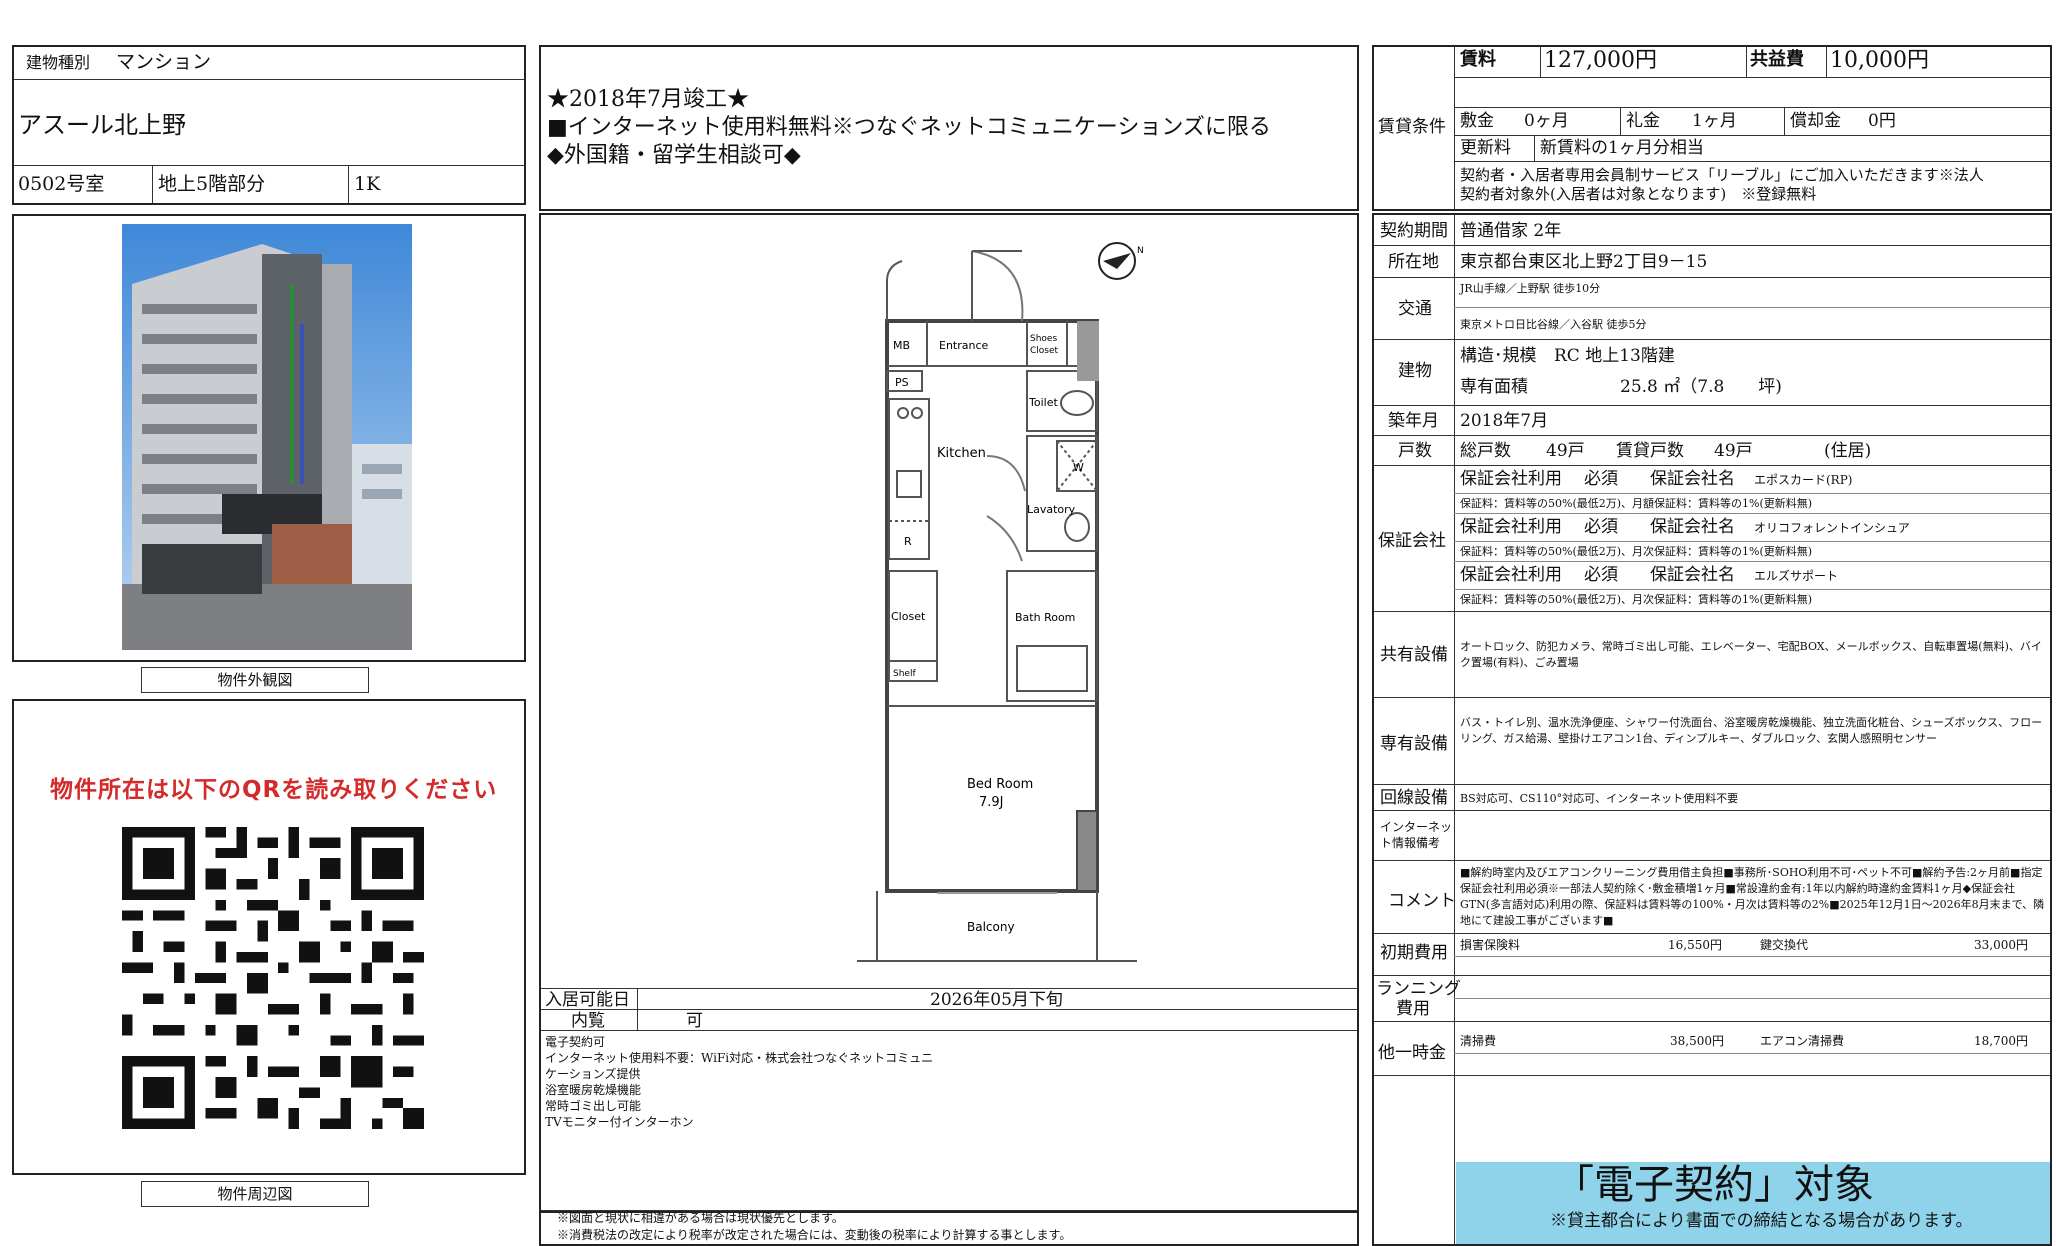 The image size is (2056, 1246). I want to click on running-cost-label-1: ランニング, so click(1418, 989).